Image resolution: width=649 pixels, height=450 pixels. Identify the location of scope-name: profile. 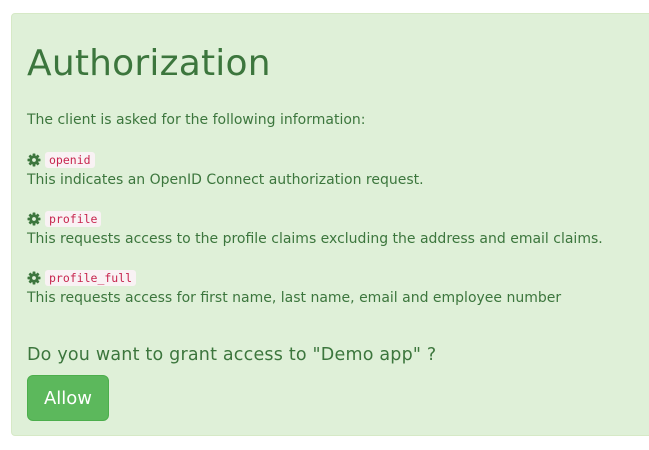
(73, 219).